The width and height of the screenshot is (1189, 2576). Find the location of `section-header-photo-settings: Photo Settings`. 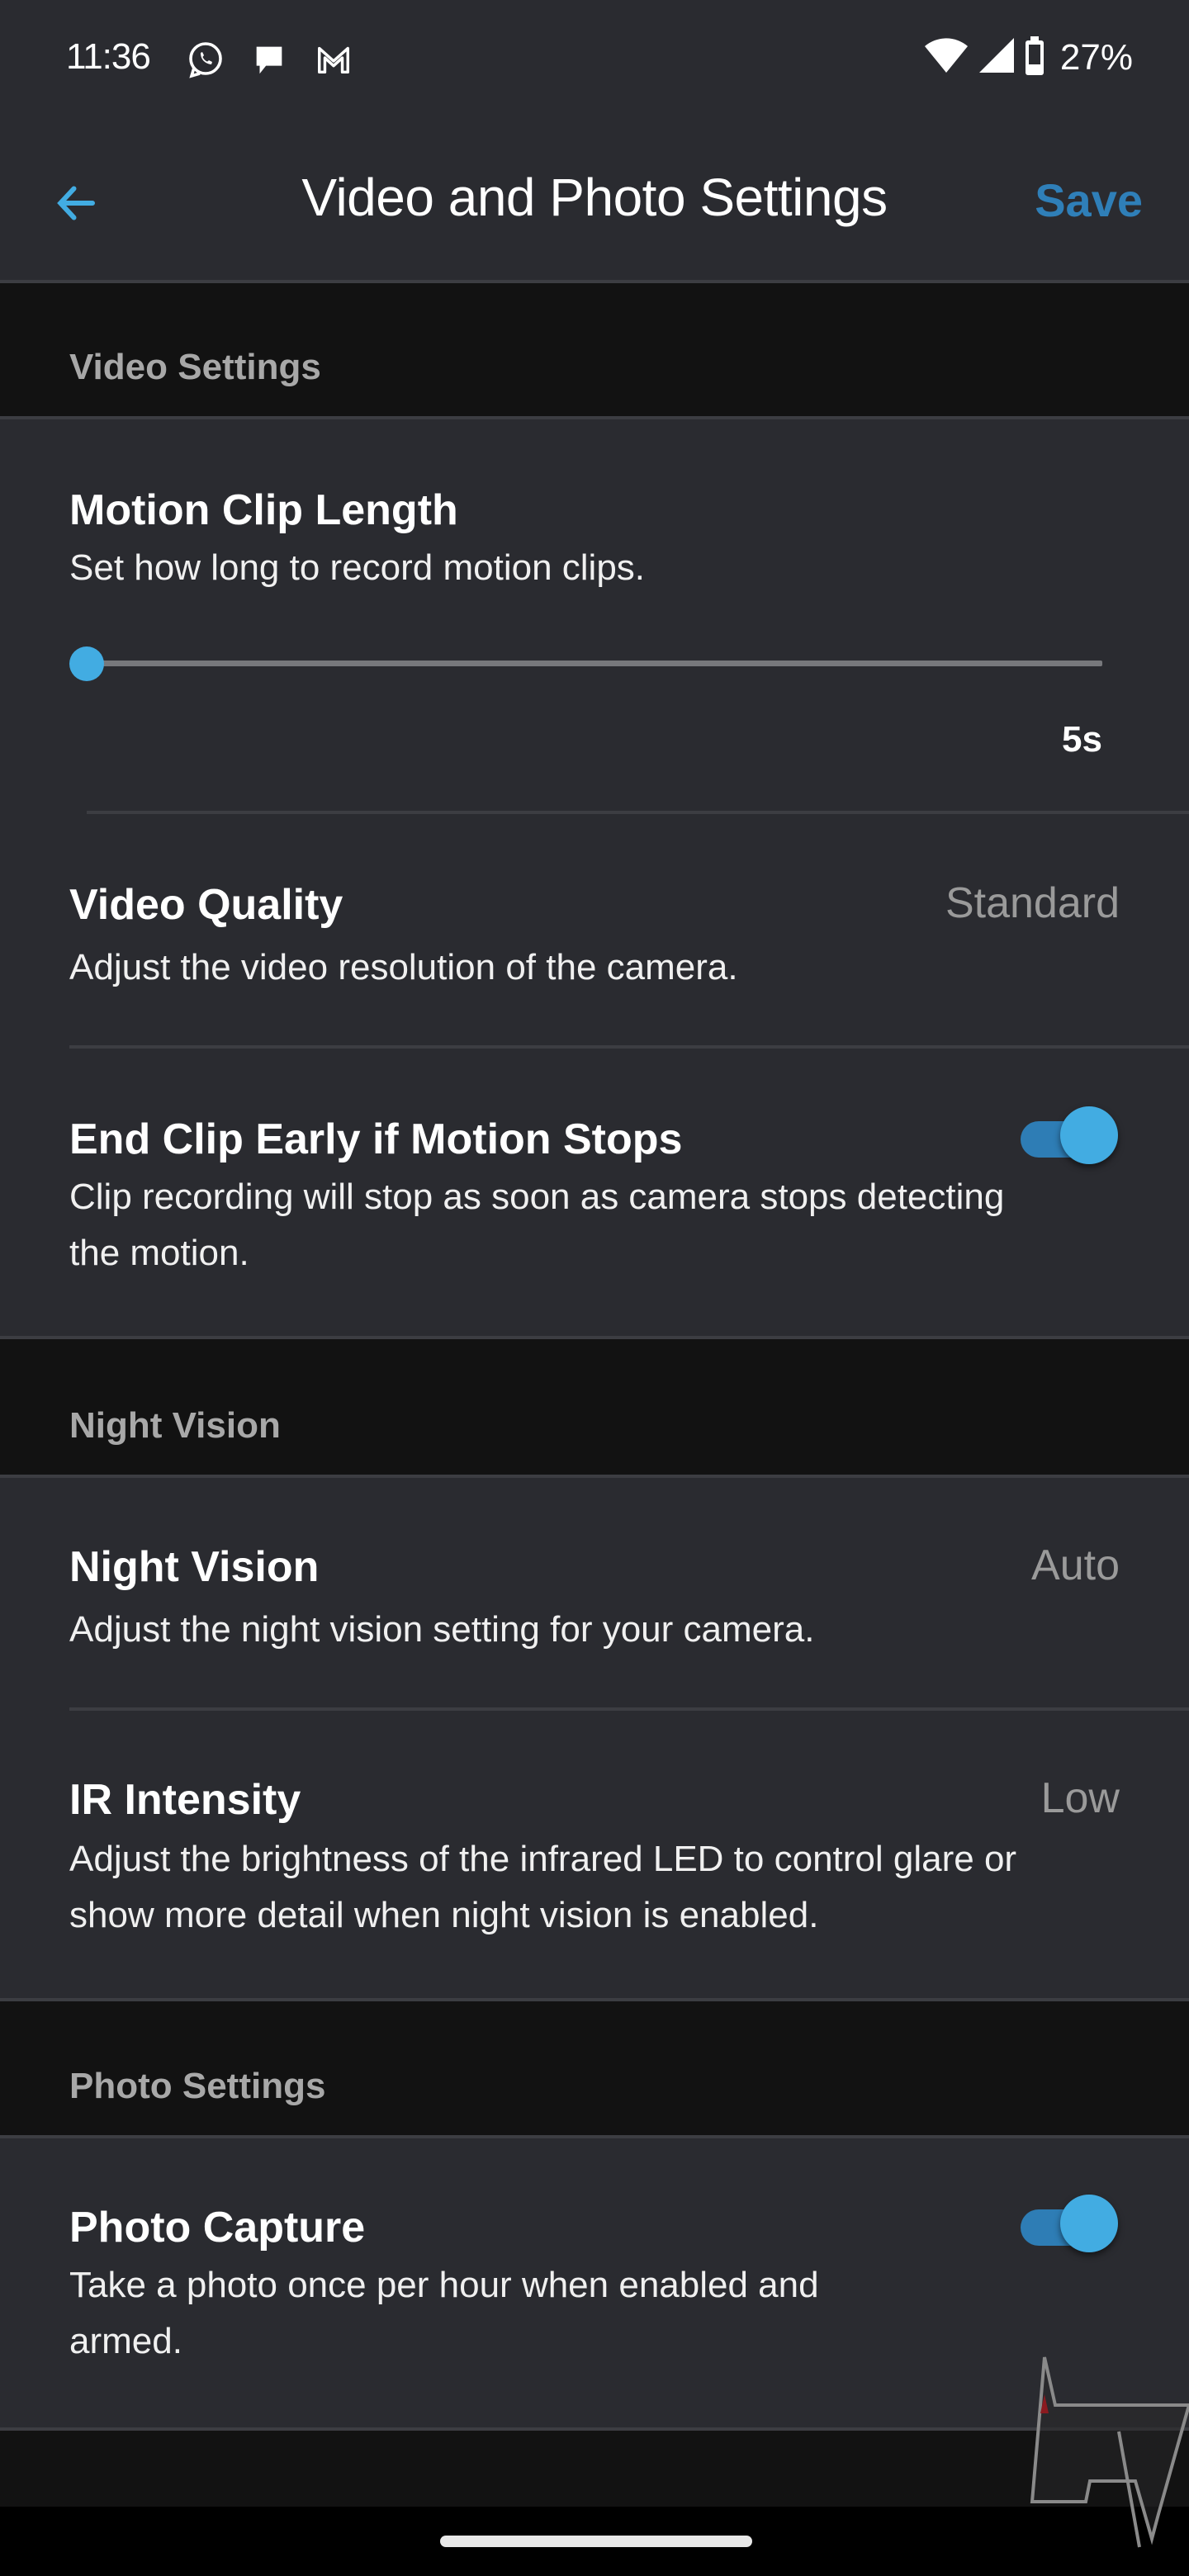

section-header-photo-settings: Photo Settings is located at coordinates (594, 2069).